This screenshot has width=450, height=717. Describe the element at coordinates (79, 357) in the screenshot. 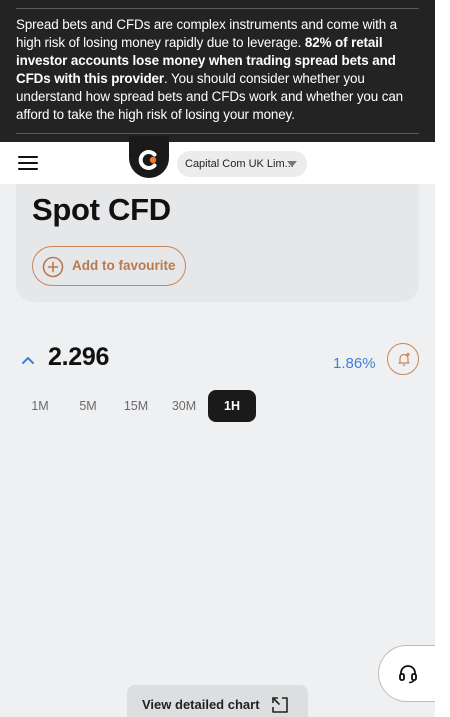

I see `price-value: 2.296` at that location.